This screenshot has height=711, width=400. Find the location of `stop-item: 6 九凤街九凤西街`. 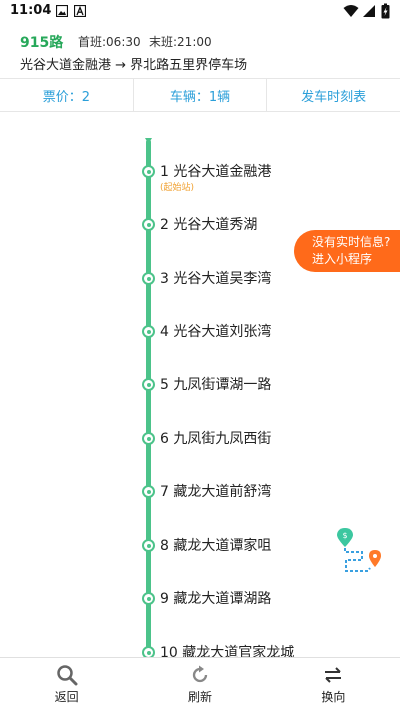

stop-item: 6 九凤街九凤西街 is located at coordinates (200, 438).